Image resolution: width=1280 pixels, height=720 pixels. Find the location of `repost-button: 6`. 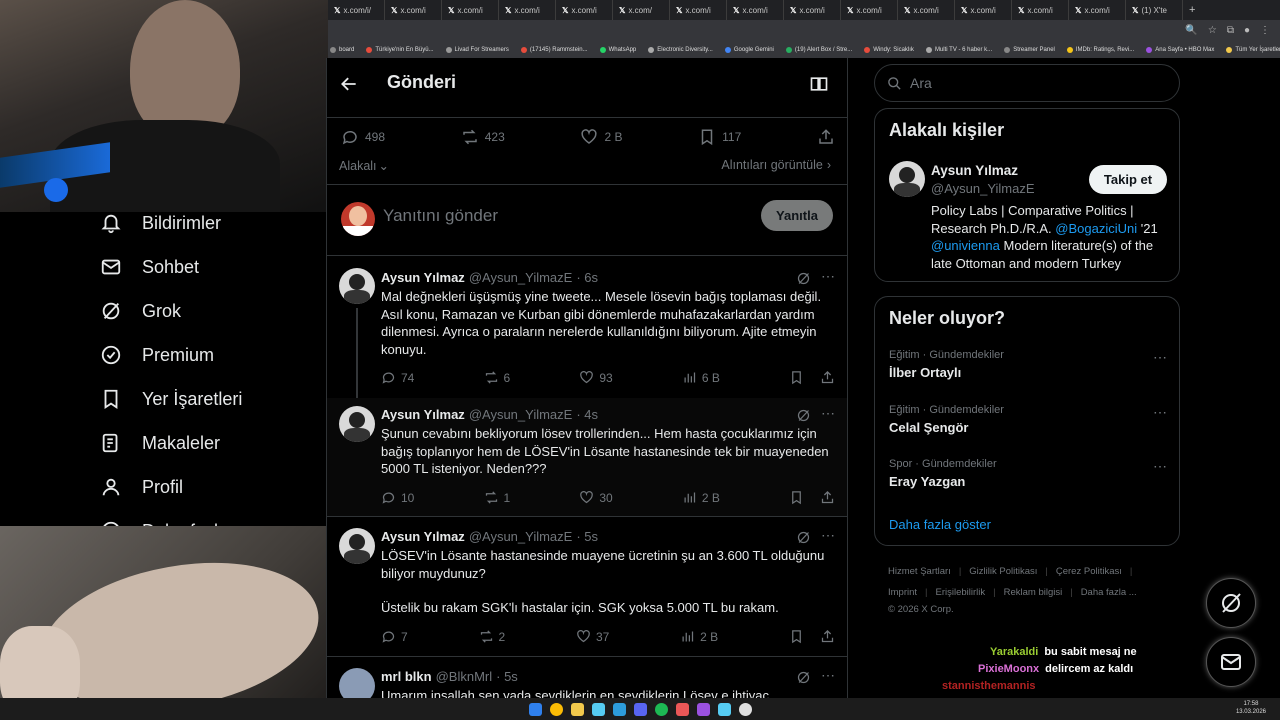

repost-button: 6 is located at coordinates (497, 377).